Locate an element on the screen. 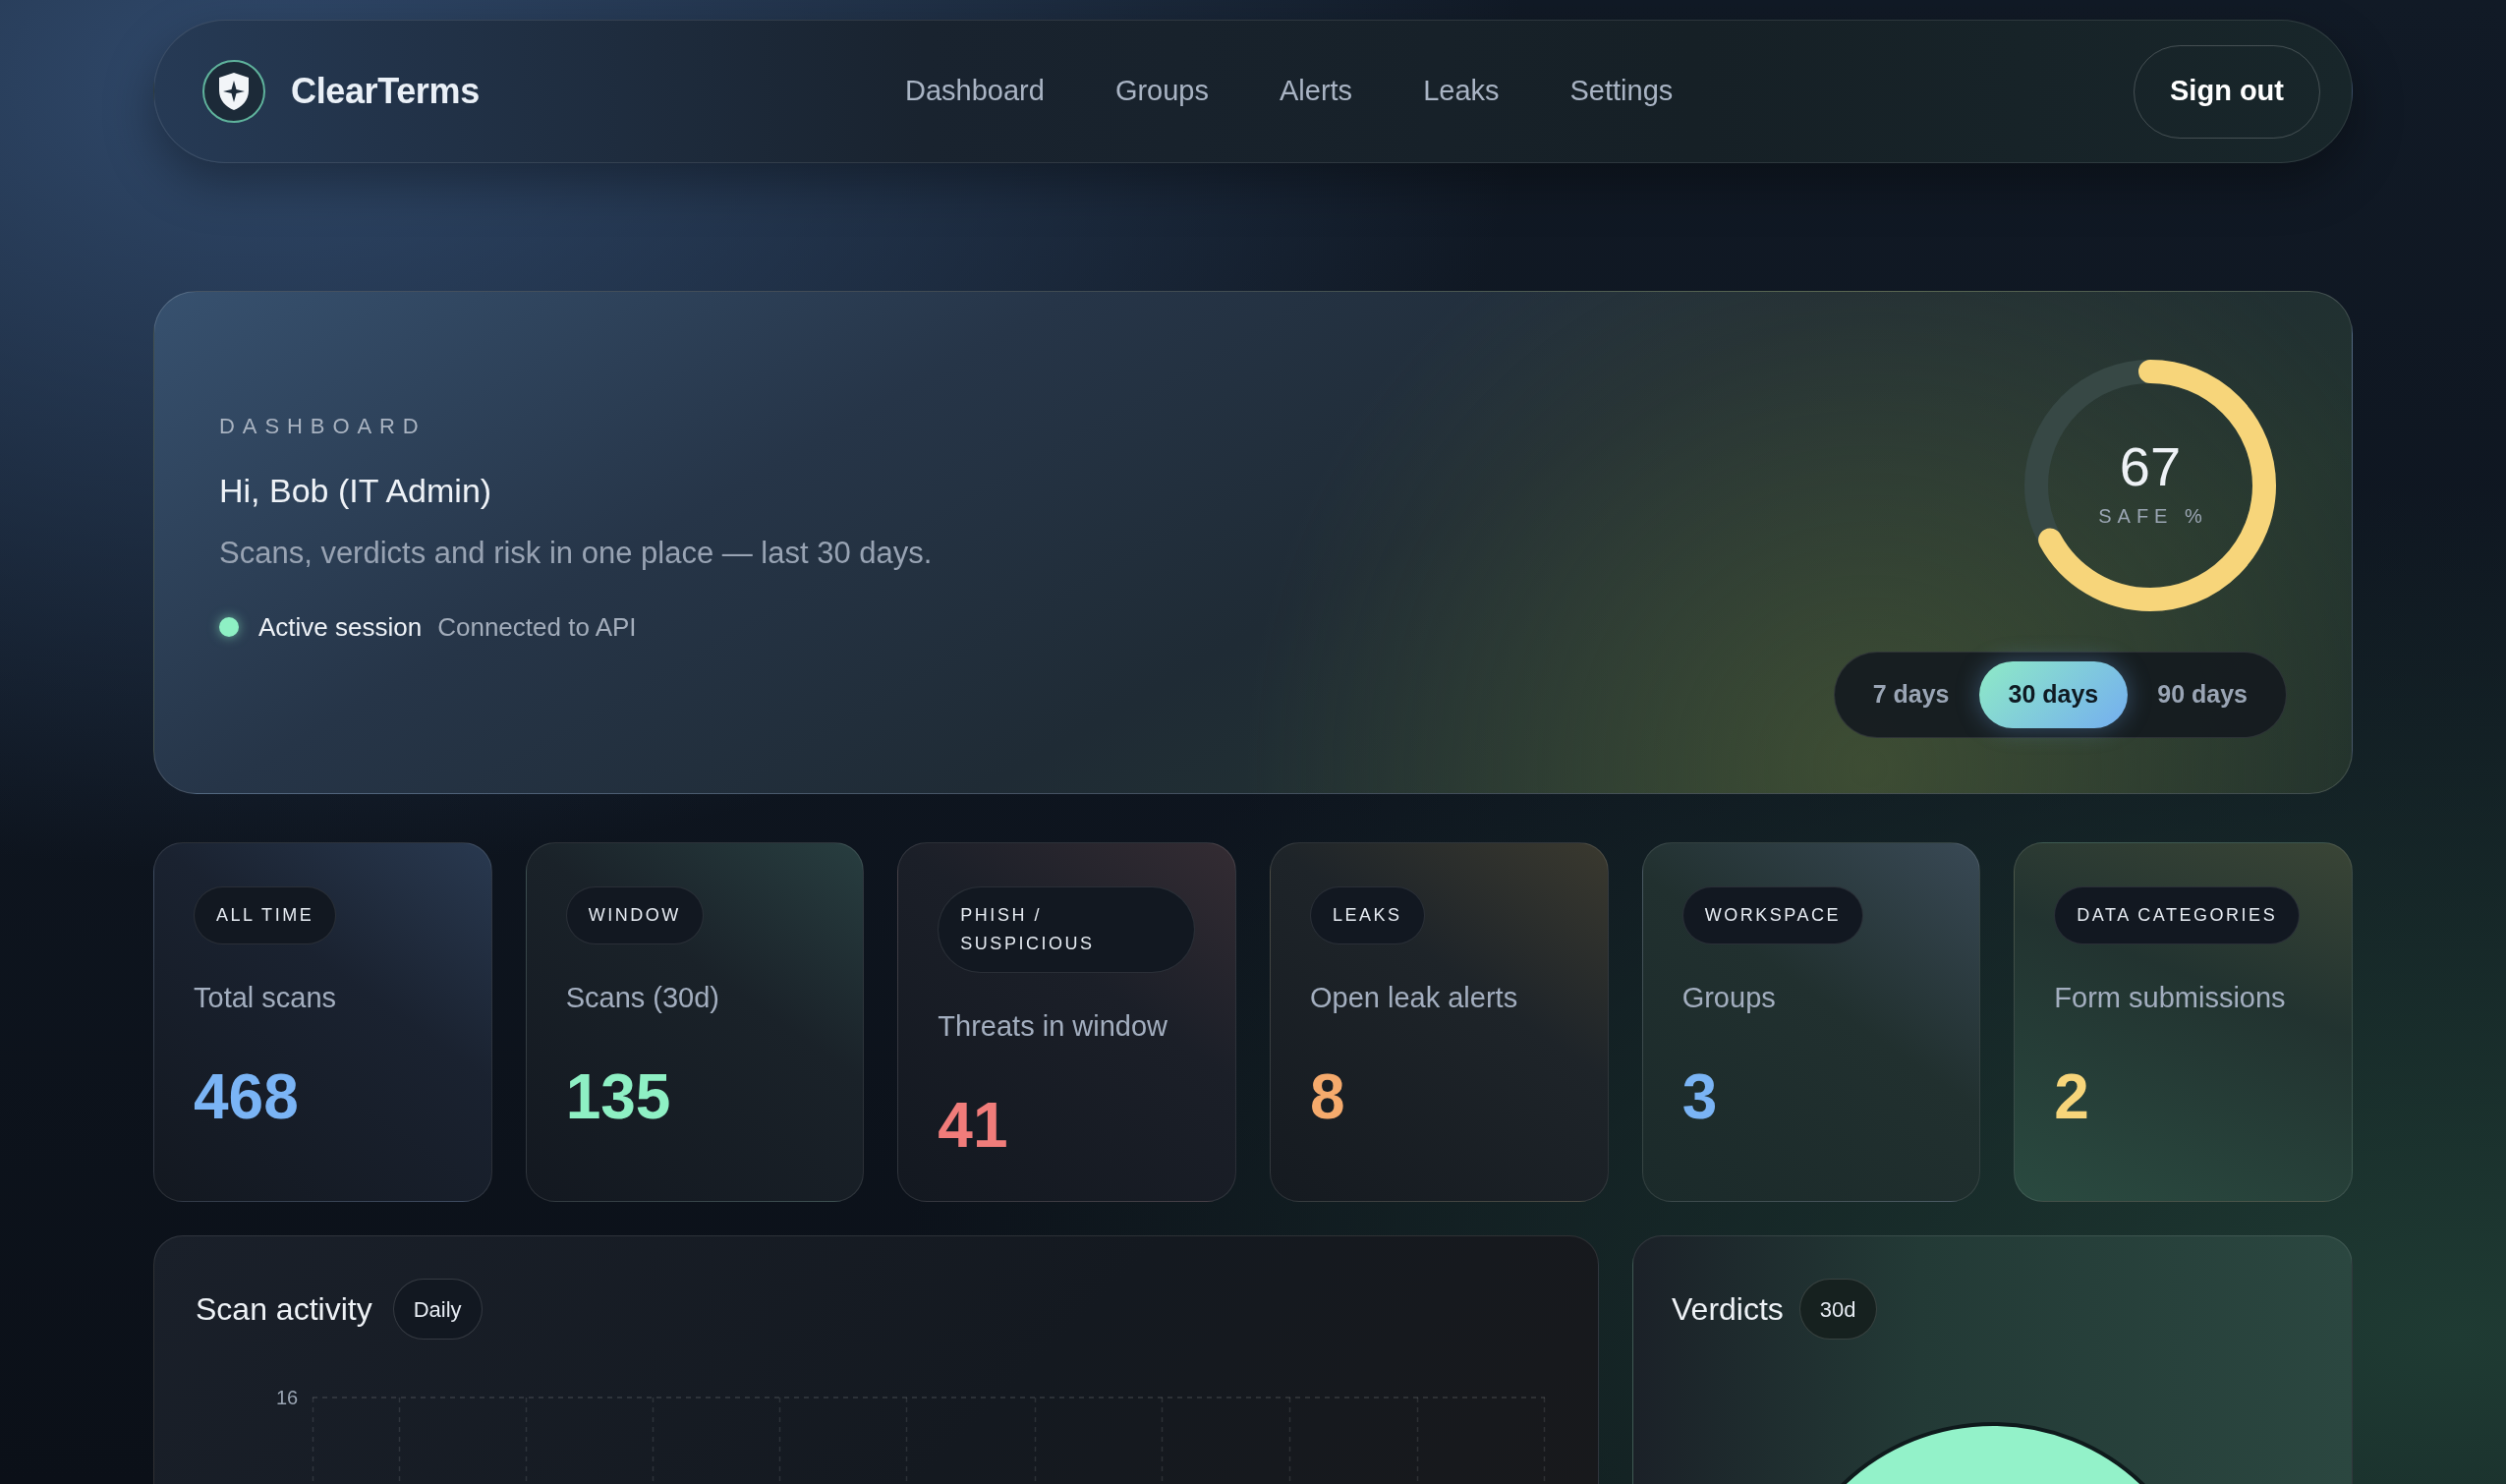 The image size is (2506, 1484). stat-label: Open leak alerts is located at coordinates (1414, 998).